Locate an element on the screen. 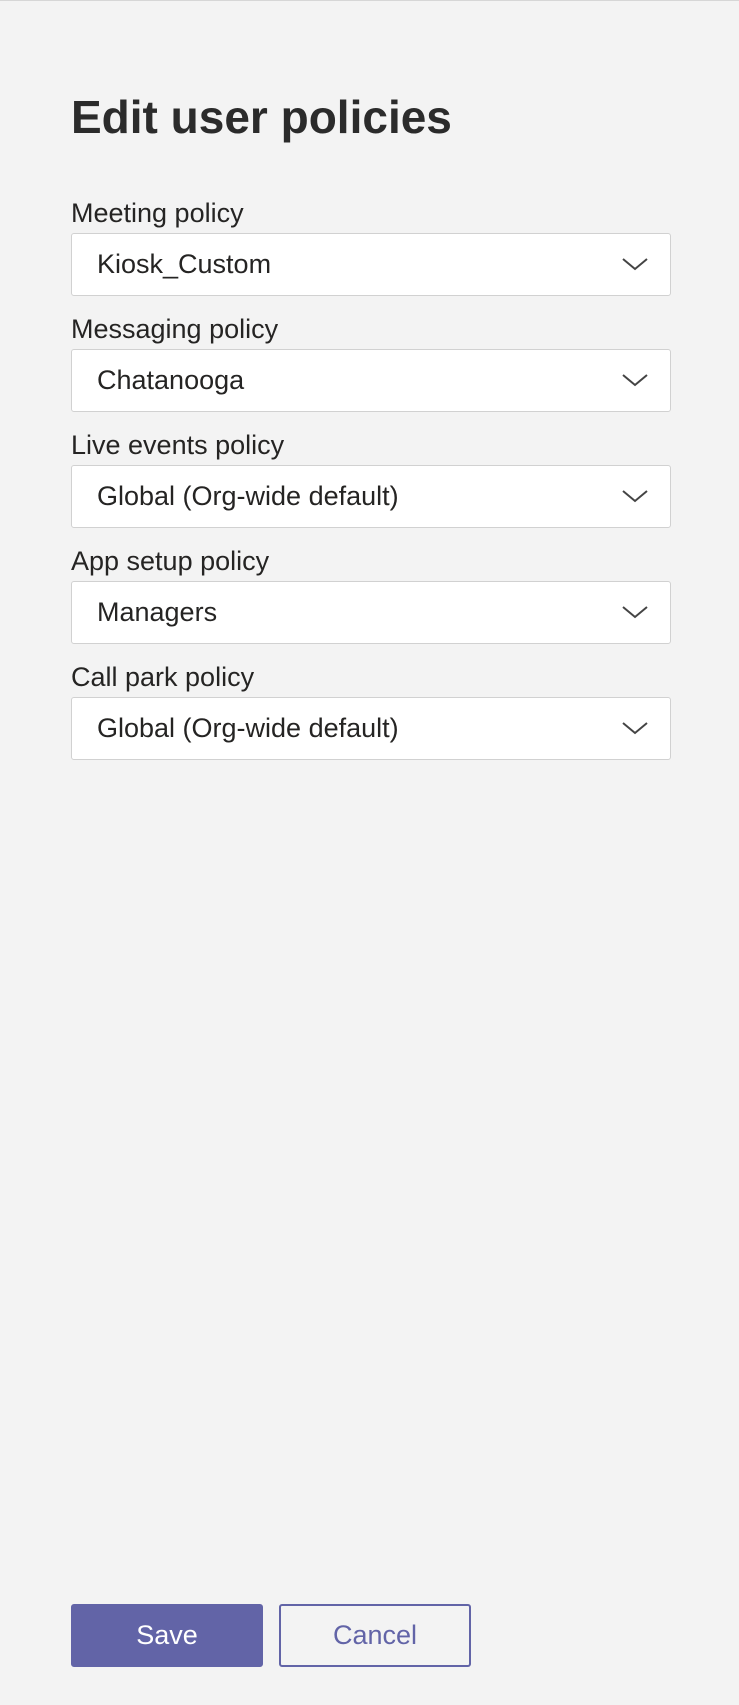  live-events-policy-value: Global (Org-wide default) is located at coordinates (248, 496).